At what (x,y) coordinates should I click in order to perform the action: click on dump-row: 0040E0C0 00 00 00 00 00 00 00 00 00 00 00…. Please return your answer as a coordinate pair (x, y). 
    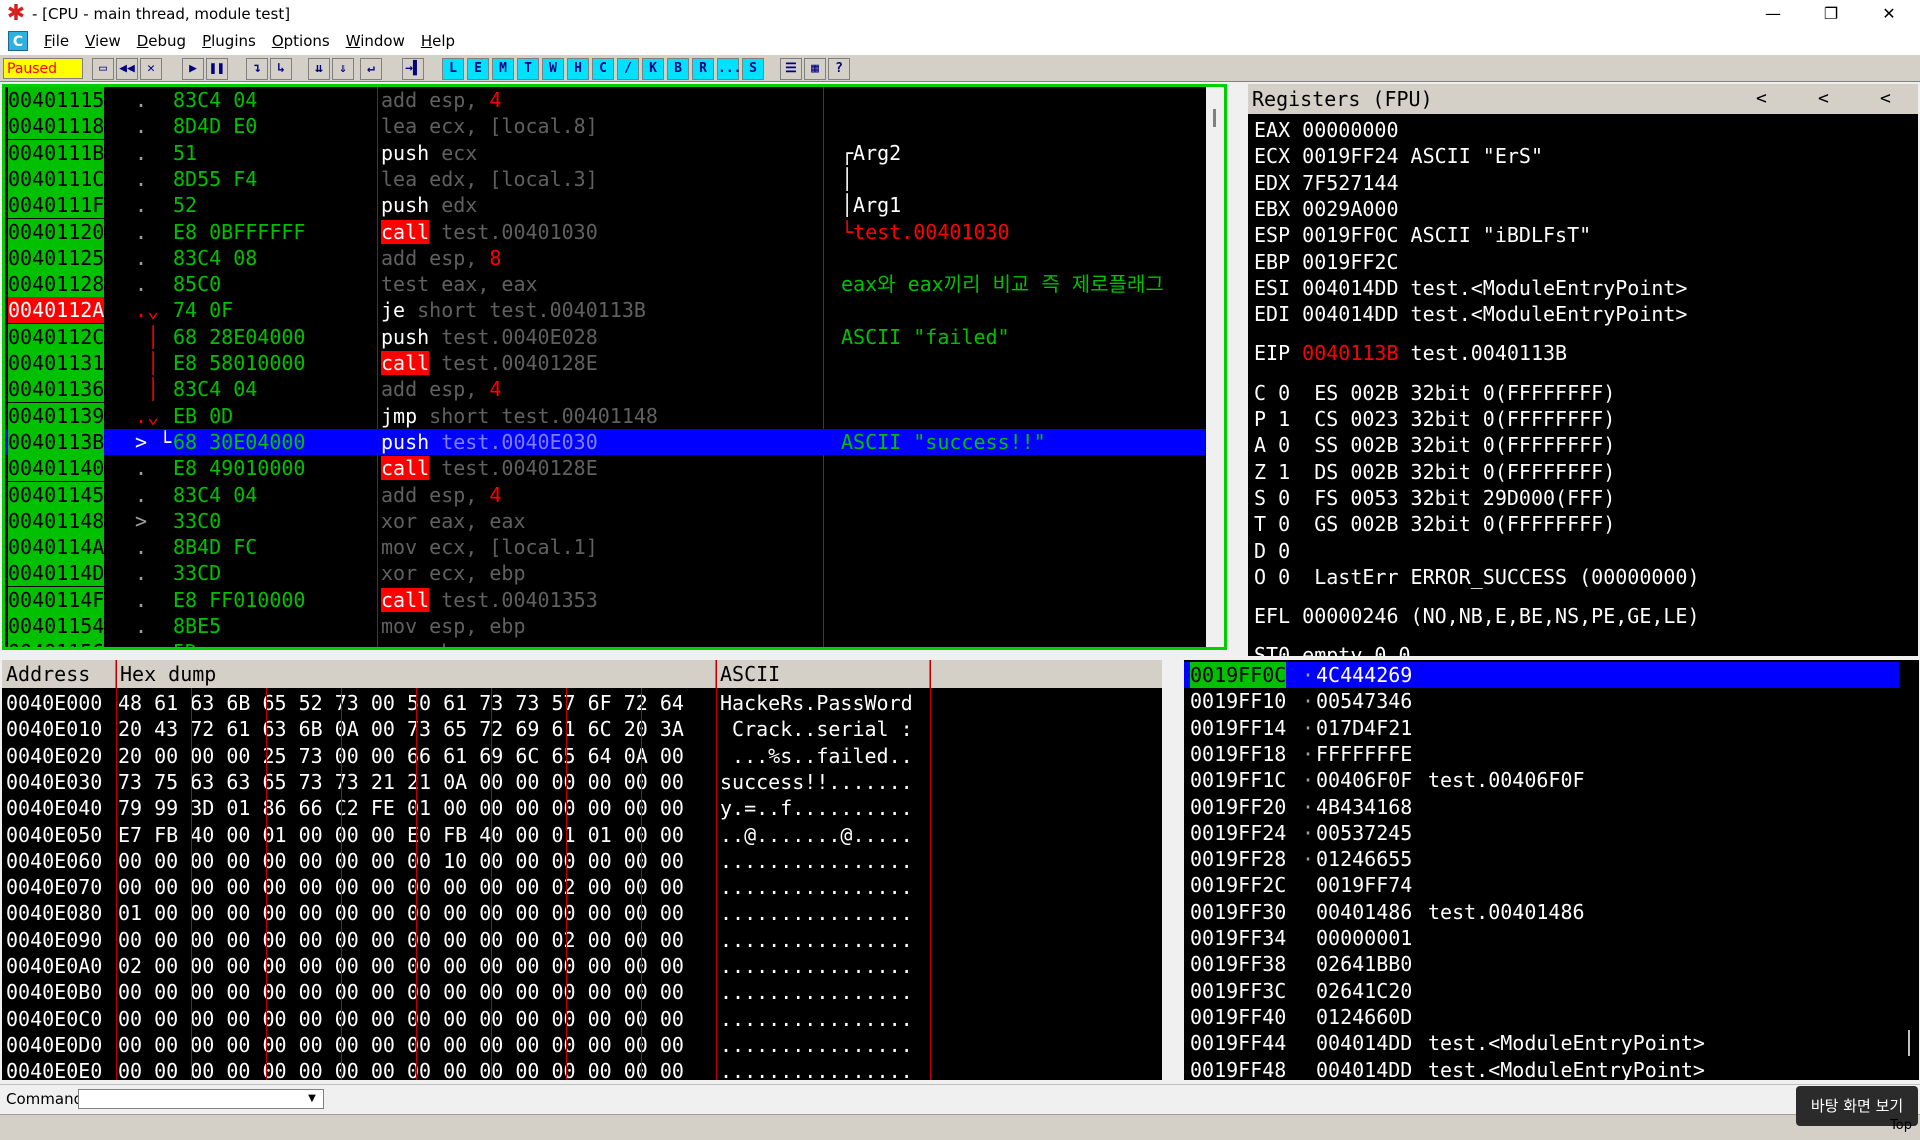
    Looking at the image, I should click on (467, 1019).